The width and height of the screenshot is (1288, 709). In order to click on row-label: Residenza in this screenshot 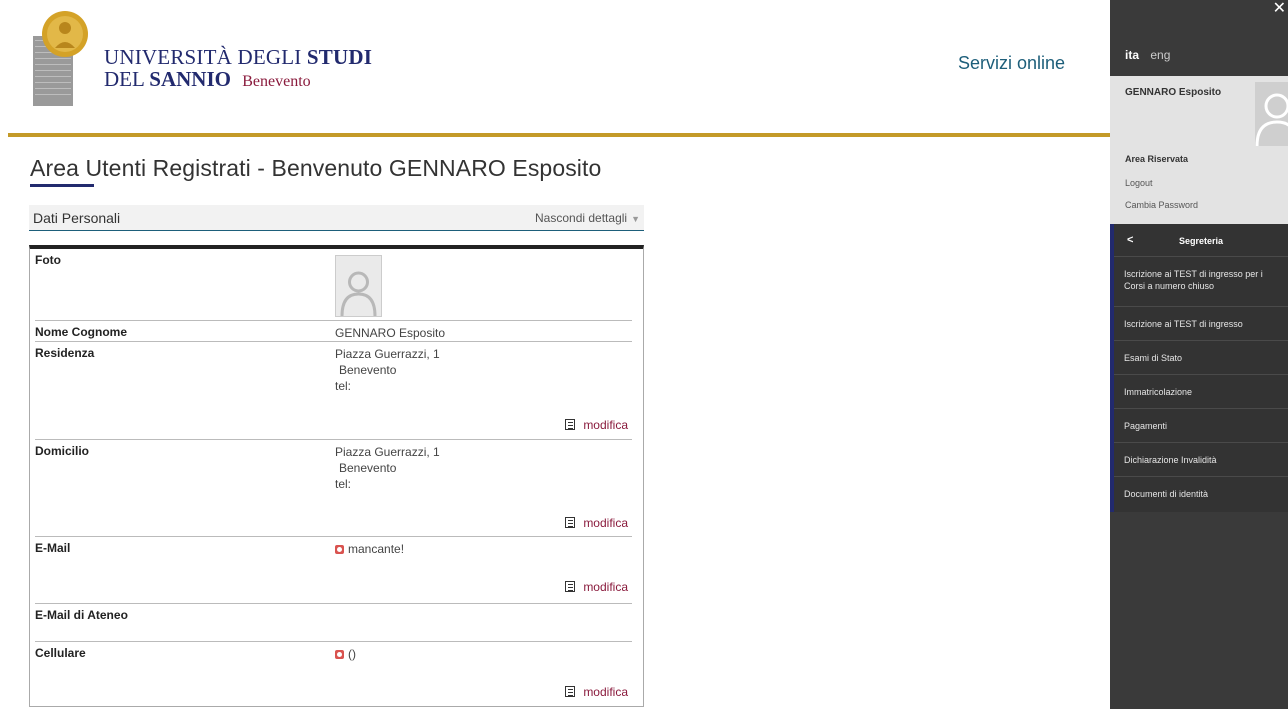, I will do `click(65, 353)`.